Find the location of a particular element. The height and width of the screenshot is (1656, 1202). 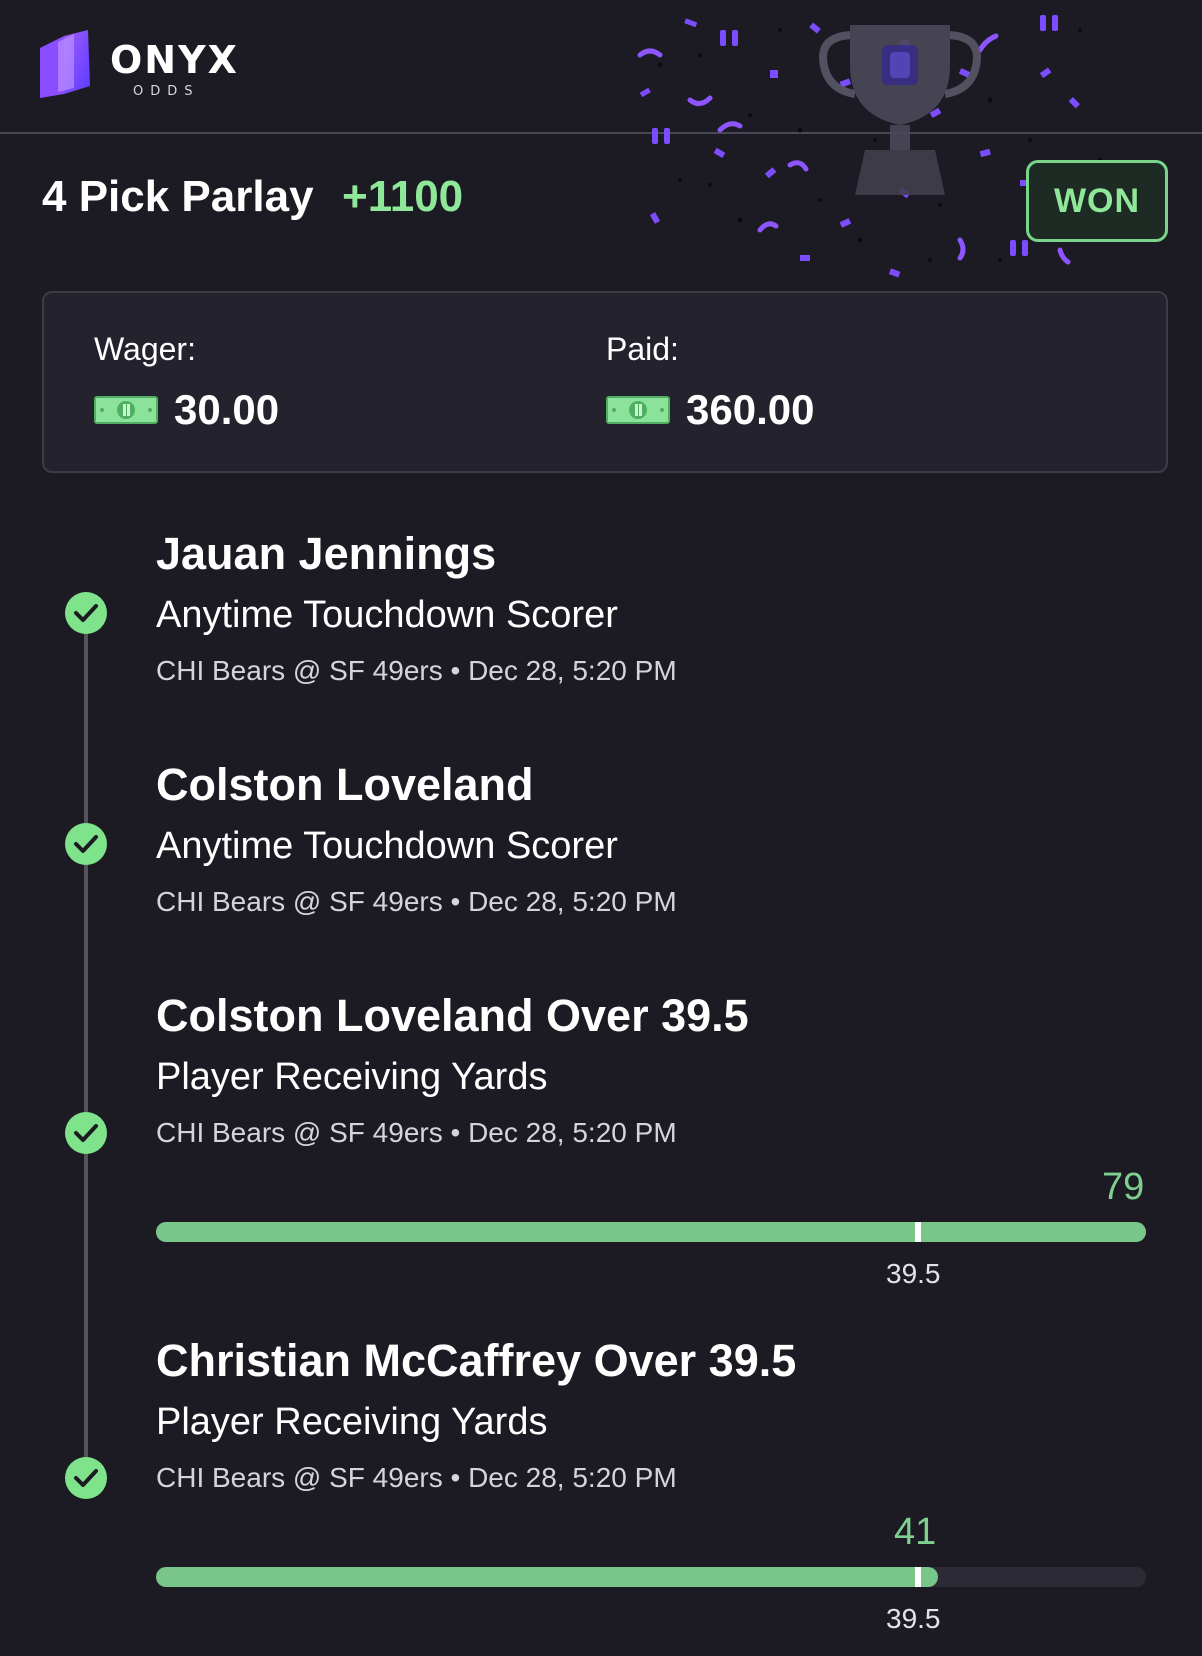

bet-title-row: 4 Pick Parlay +1100 is located at coordinates (252, 202).